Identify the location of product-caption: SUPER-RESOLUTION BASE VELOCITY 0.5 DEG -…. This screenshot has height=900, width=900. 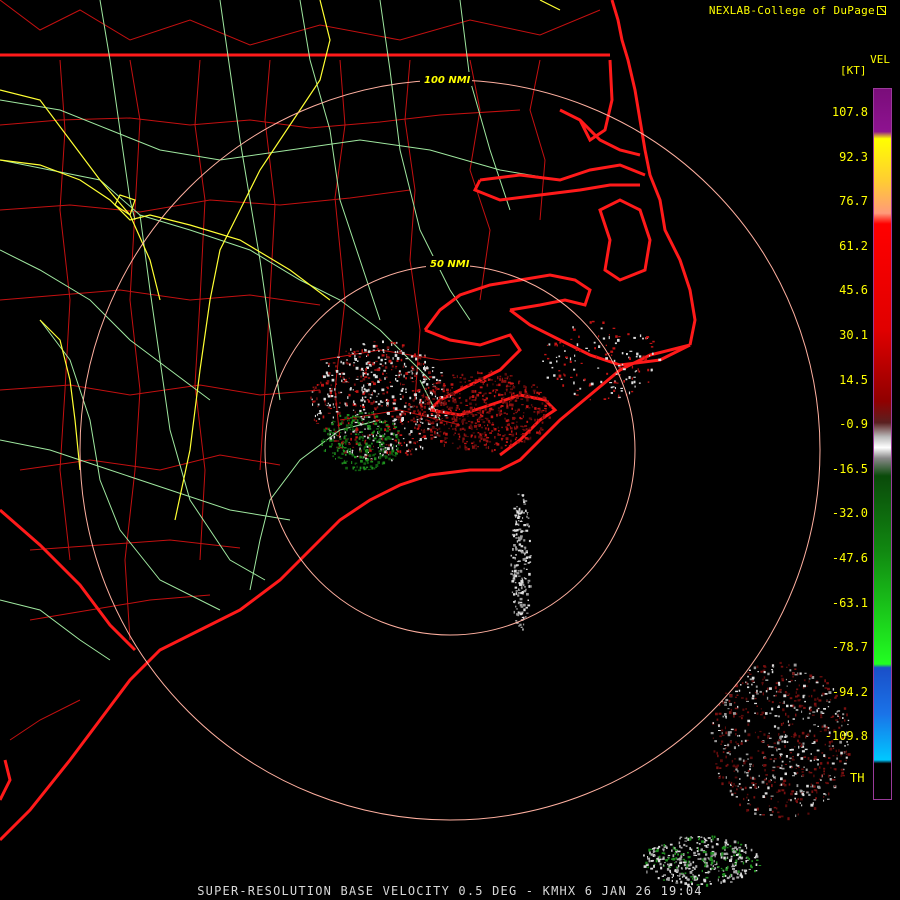
(450, 891).